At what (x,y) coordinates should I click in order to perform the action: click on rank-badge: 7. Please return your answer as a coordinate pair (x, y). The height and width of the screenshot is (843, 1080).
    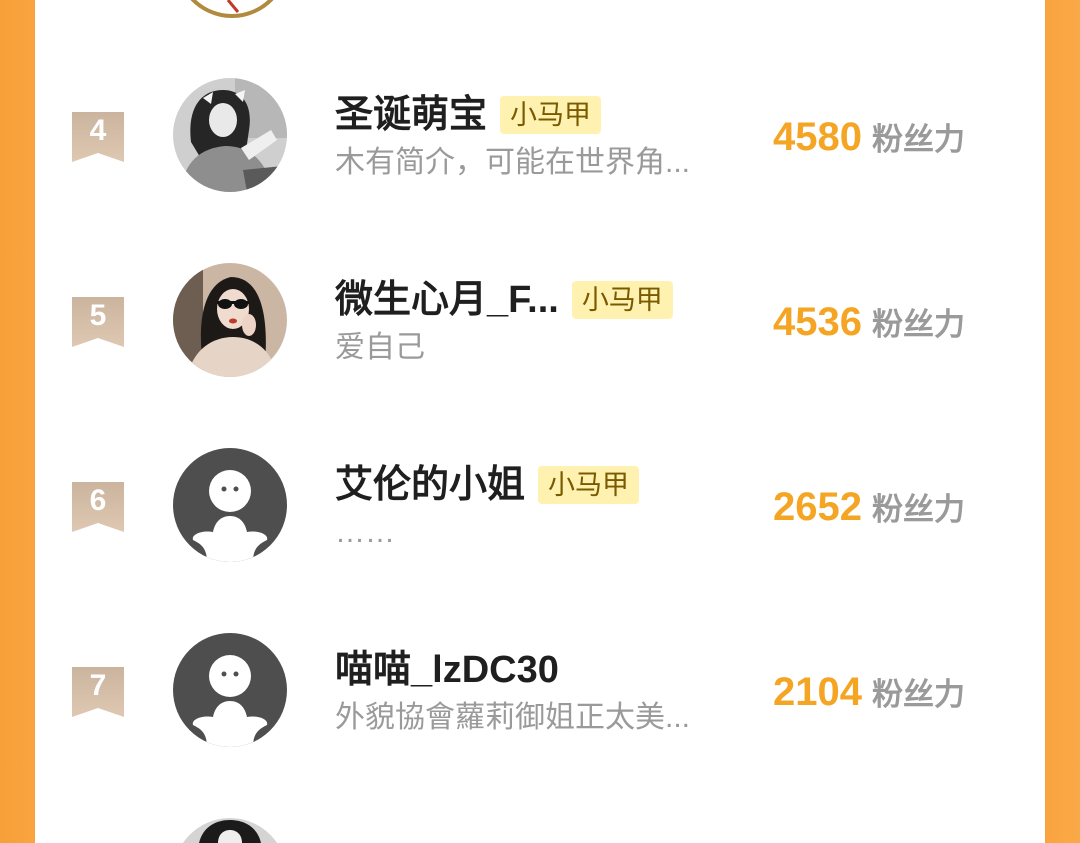
    Looking at the image, I should click on (98, 692).